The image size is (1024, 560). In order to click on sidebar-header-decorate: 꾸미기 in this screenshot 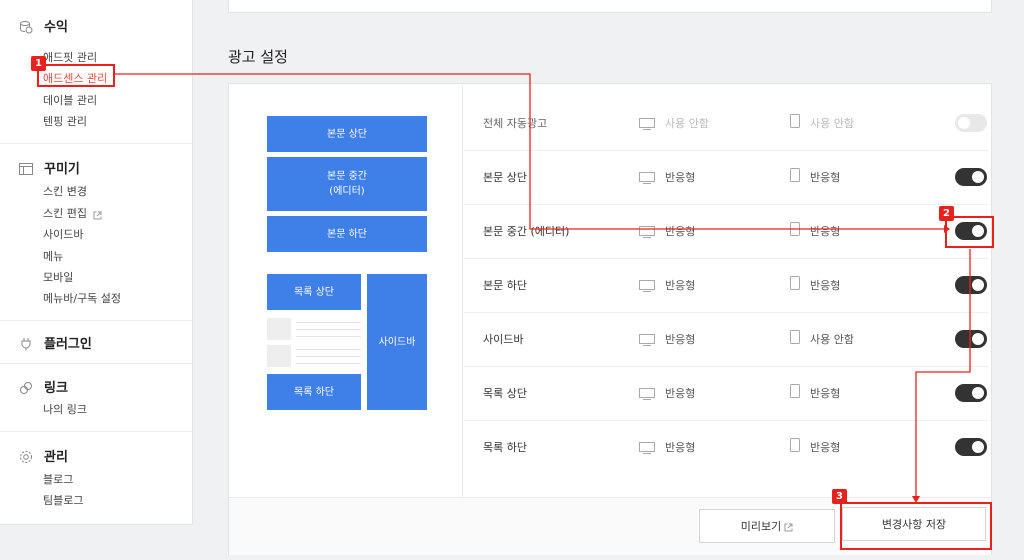, I will do `click(49, 167)`.